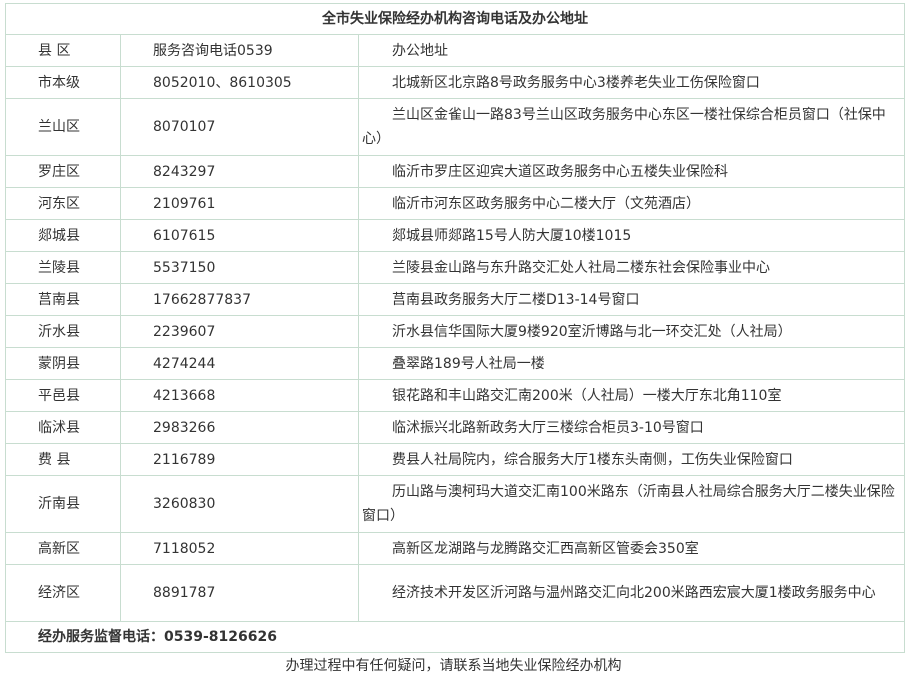 The height and width of the screenshot is (677, 907). I want to click on district-cell: 费 县, so click(63, 459).